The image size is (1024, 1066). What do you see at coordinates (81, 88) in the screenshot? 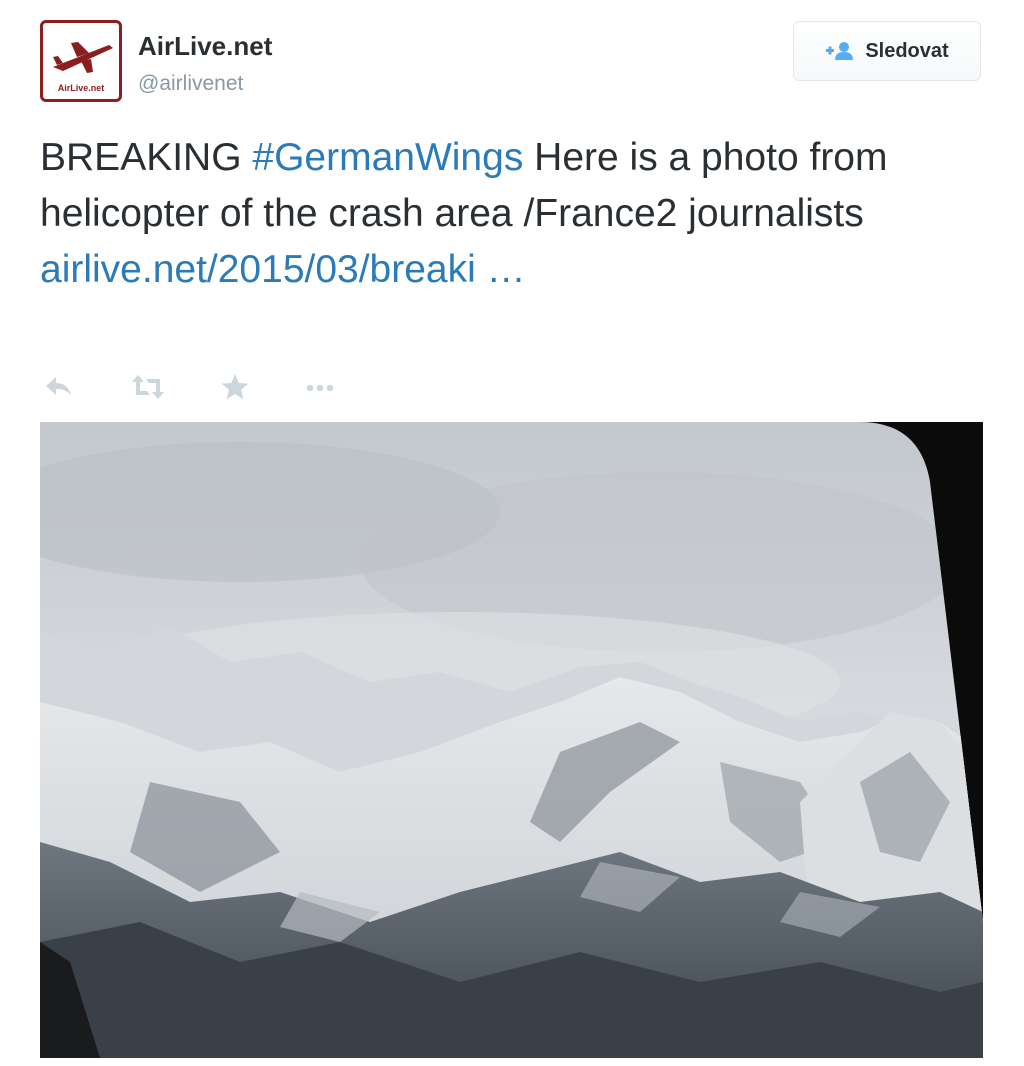
I see `avatar-logo-text: AirLive.net` at bounding box center [81, 88].